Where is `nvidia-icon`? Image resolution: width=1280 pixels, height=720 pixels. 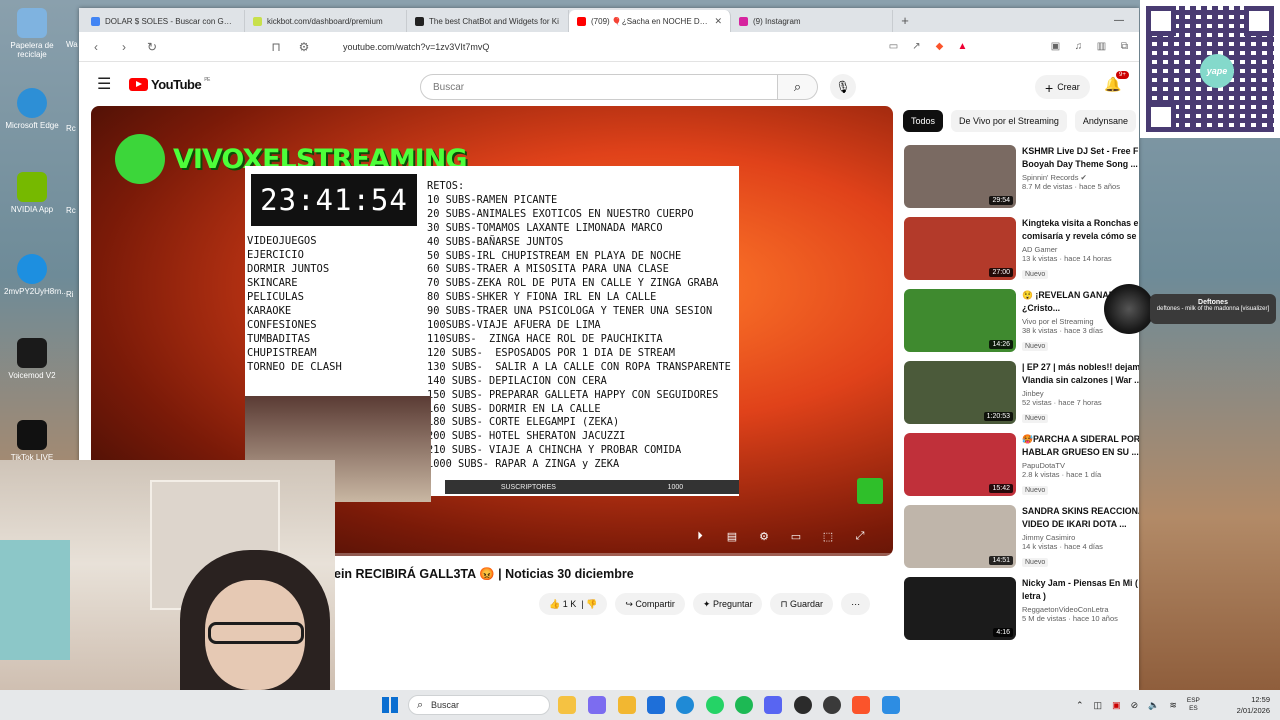 nvidia-icon is located at coordinates (32, 187).